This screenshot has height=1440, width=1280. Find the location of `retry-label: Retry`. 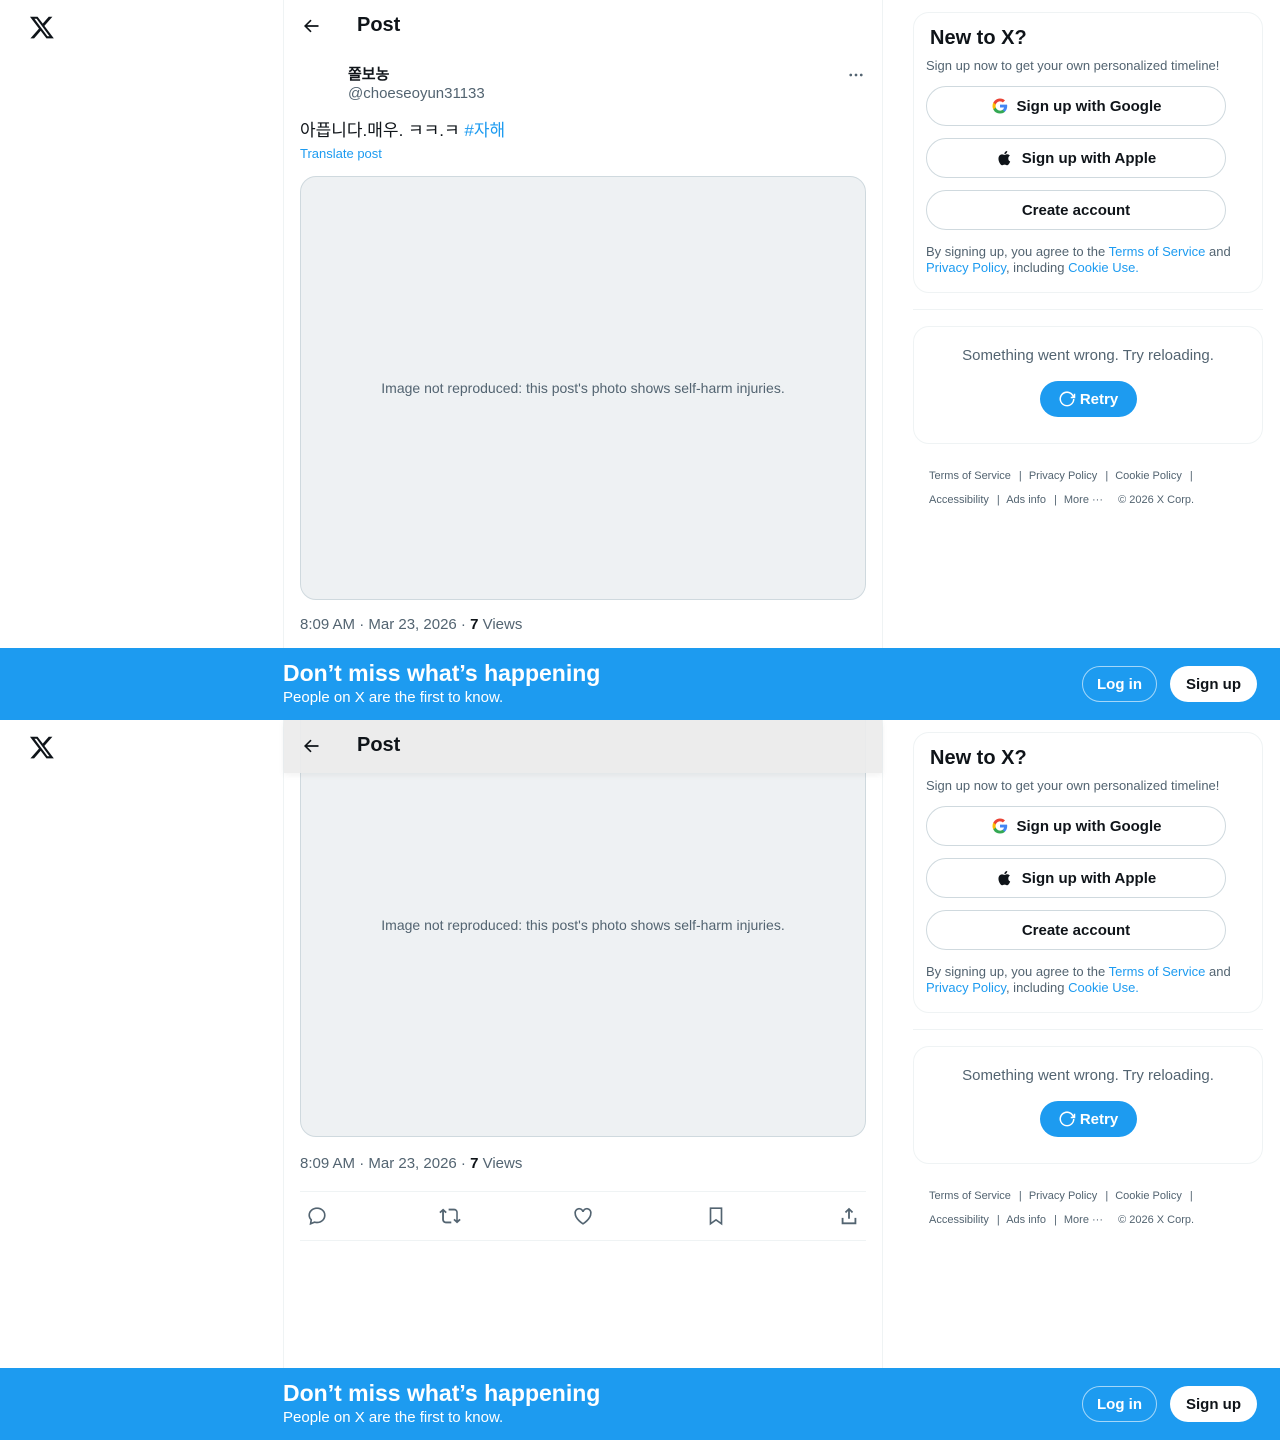

retry-label: Retry is located at coordinates (1099, 1119).